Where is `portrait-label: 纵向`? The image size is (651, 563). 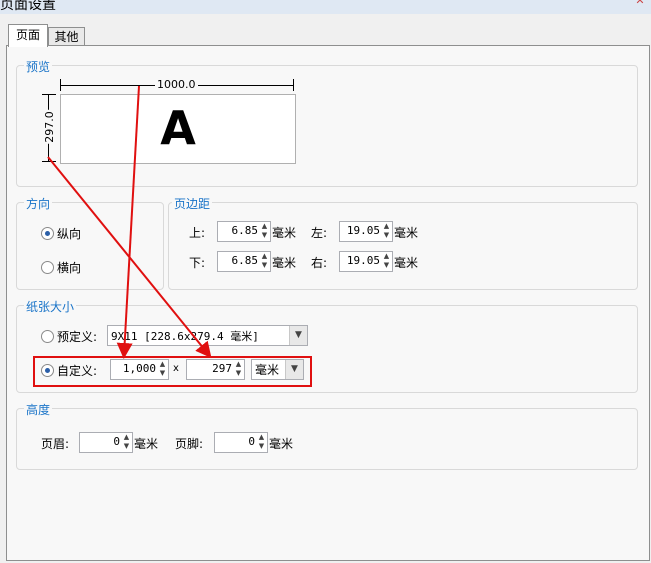
portrait-label: 纵向 is located at coordinates (69, 234).